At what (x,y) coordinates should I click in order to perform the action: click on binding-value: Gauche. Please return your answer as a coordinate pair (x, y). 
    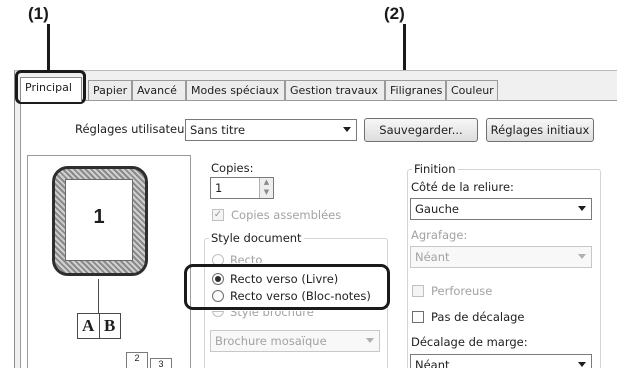
    Looking at the image, I should click on (437, 209).